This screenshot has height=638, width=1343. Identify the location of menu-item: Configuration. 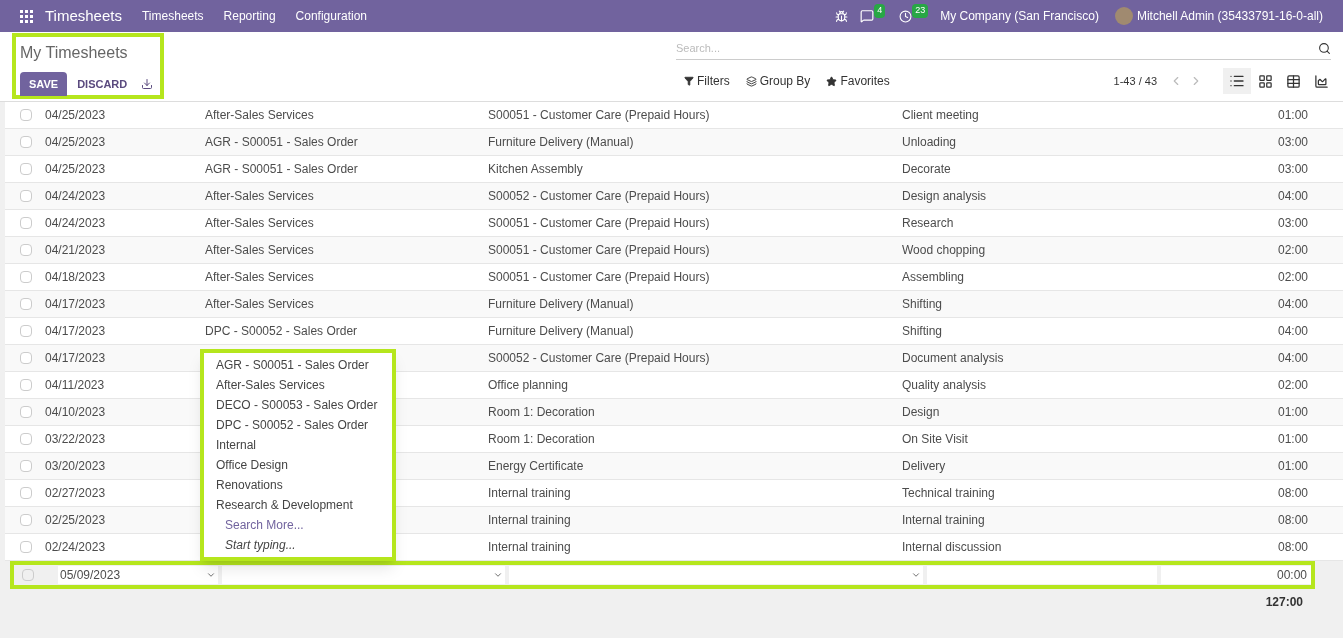
(331, 16).